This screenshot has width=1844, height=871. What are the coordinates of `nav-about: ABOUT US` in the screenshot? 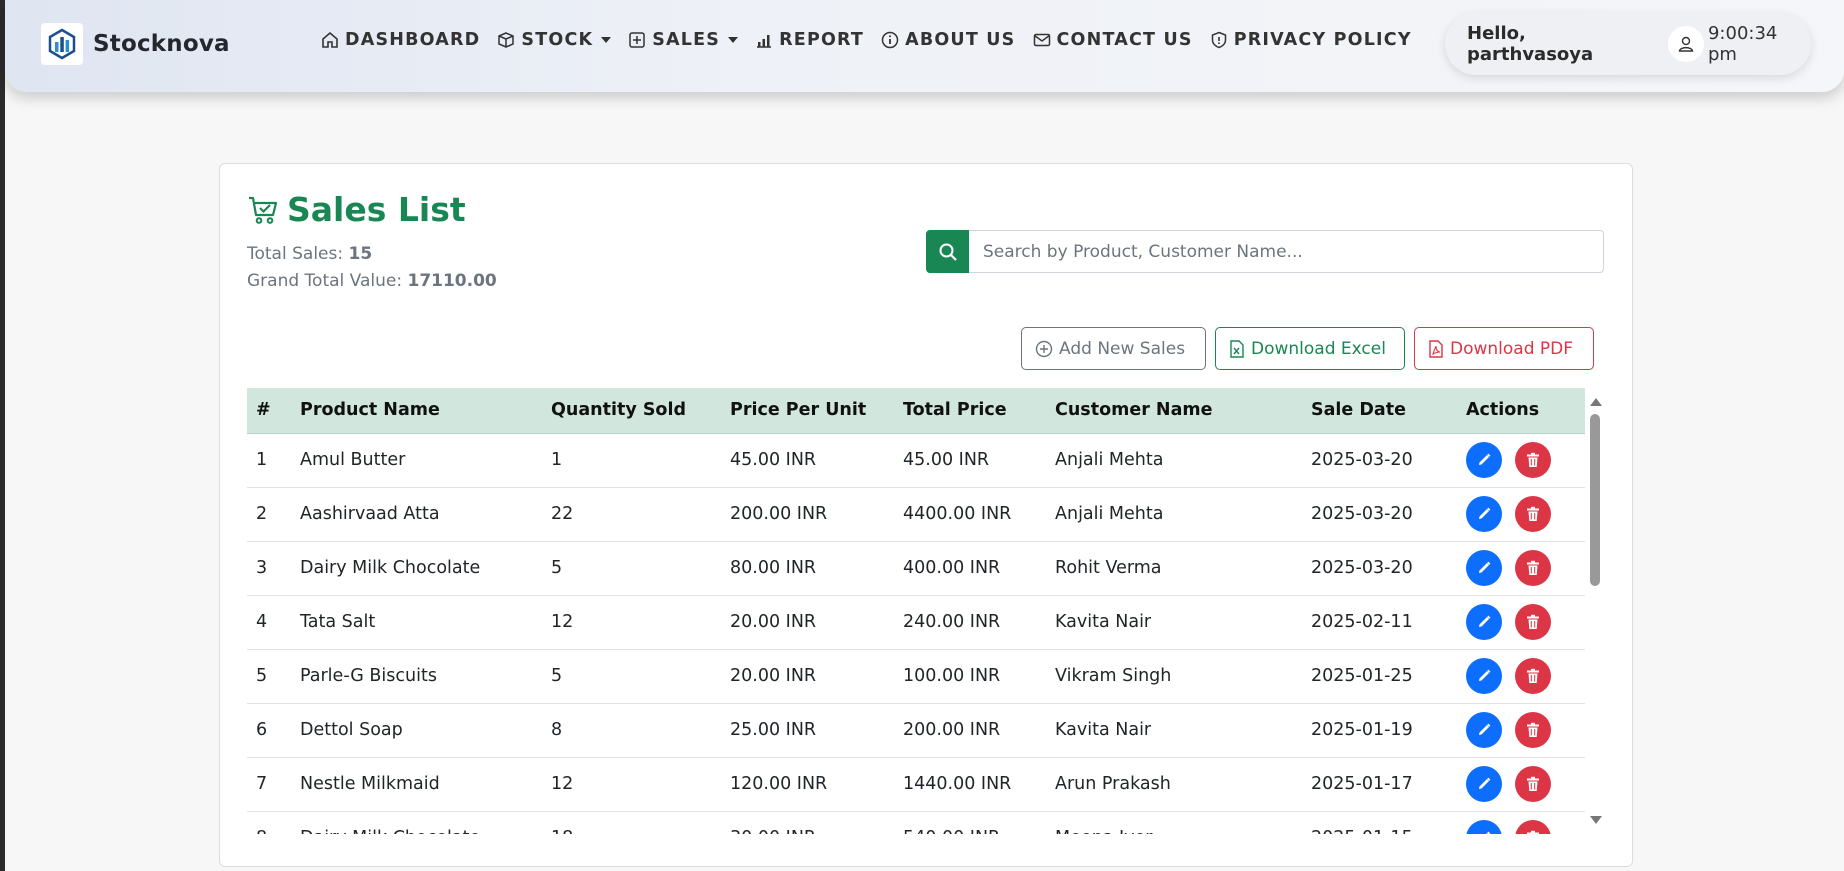 It's located at (948, 40).